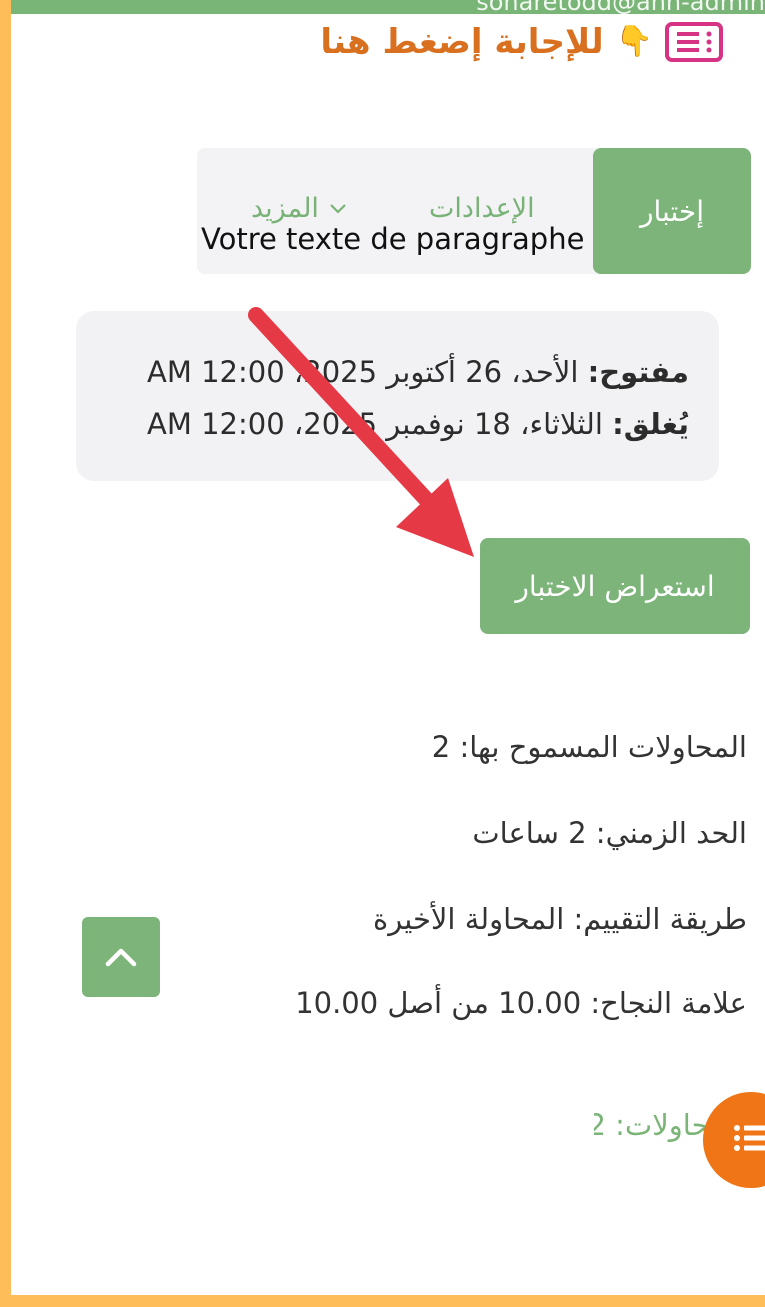 The height and width of the screenshot is (1307, 765). I want to click on tab-settings: الإعدادات, so click(482, 208).